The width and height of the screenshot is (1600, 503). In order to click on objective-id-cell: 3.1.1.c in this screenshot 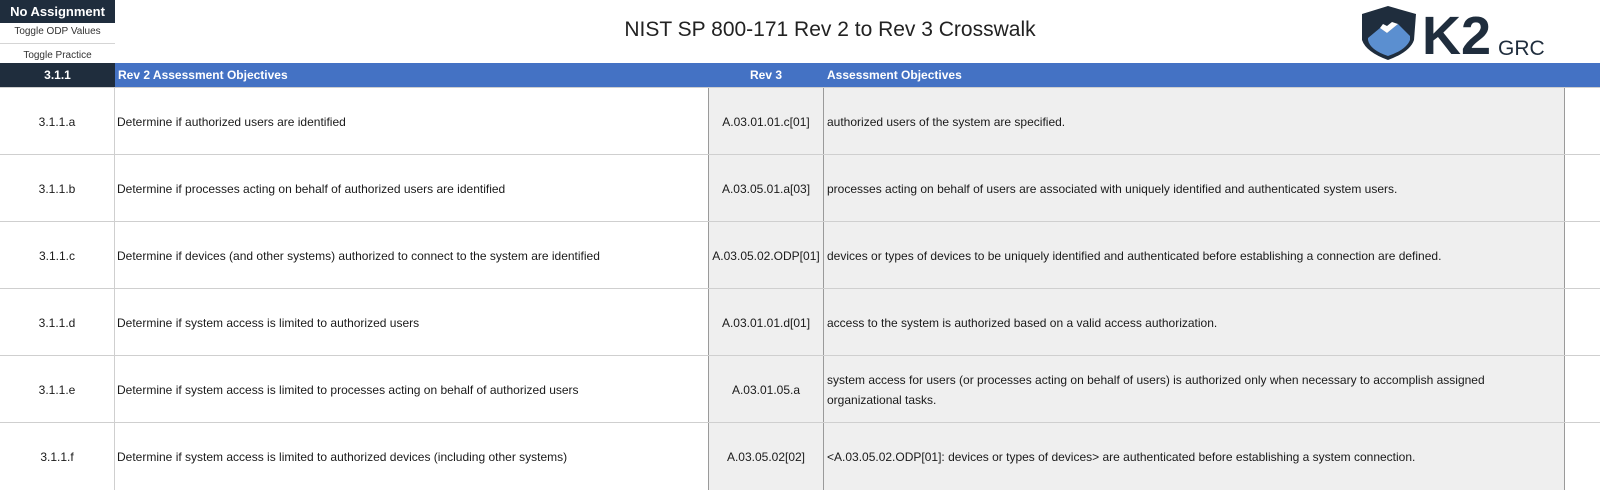, I will do `click(57, 255)`.